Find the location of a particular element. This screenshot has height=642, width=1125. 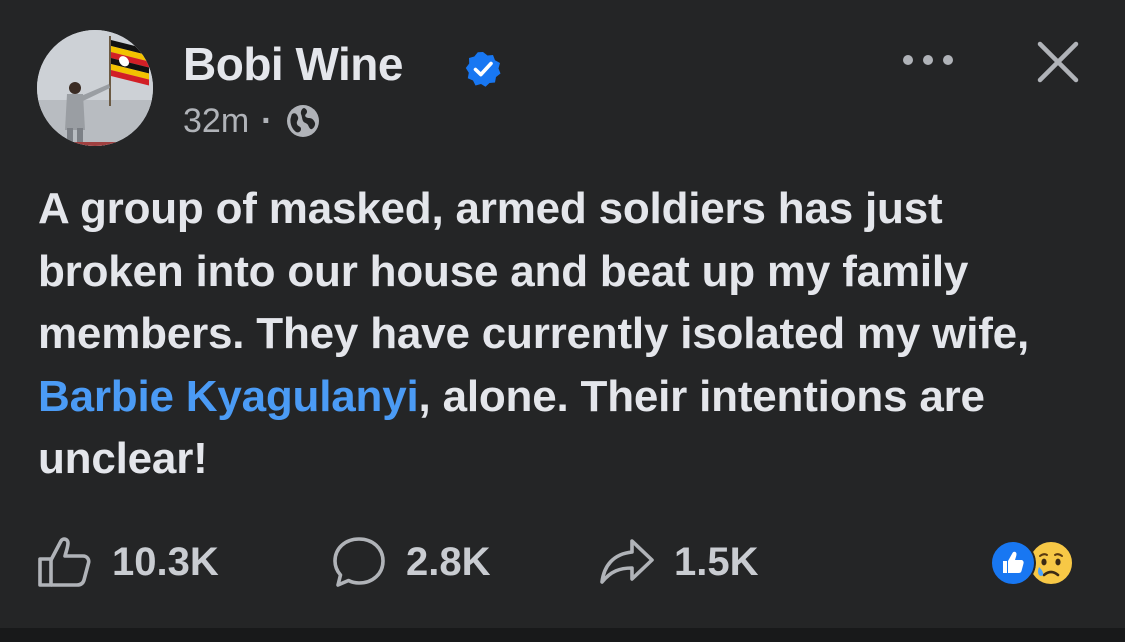

like-count: 10.3K is located at coordinates (165, 561).